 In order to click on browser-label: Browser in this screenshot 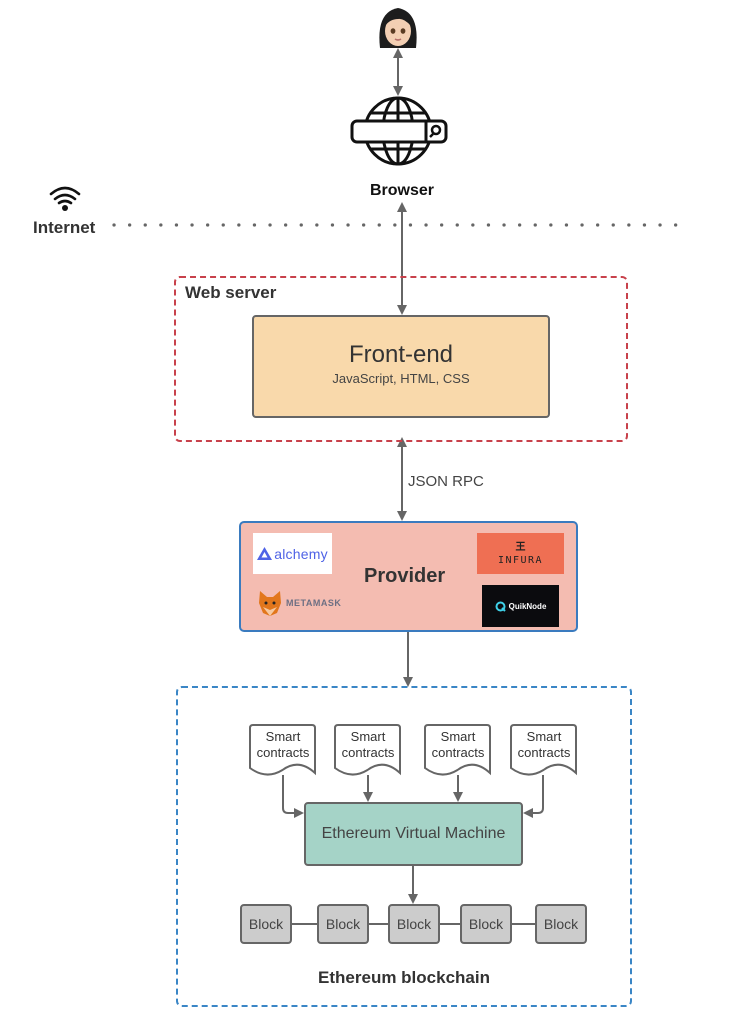, I will do `click(402, 190)`.